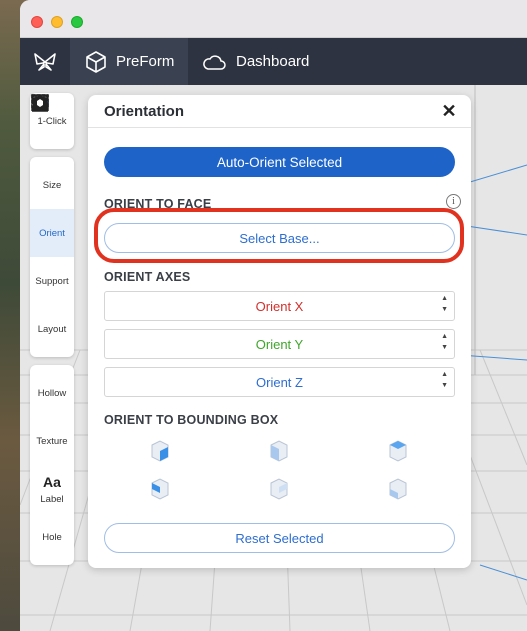 The image size is (527, 631). I want to click on reset-selected-button: Reset Selected, so click(279, 538).